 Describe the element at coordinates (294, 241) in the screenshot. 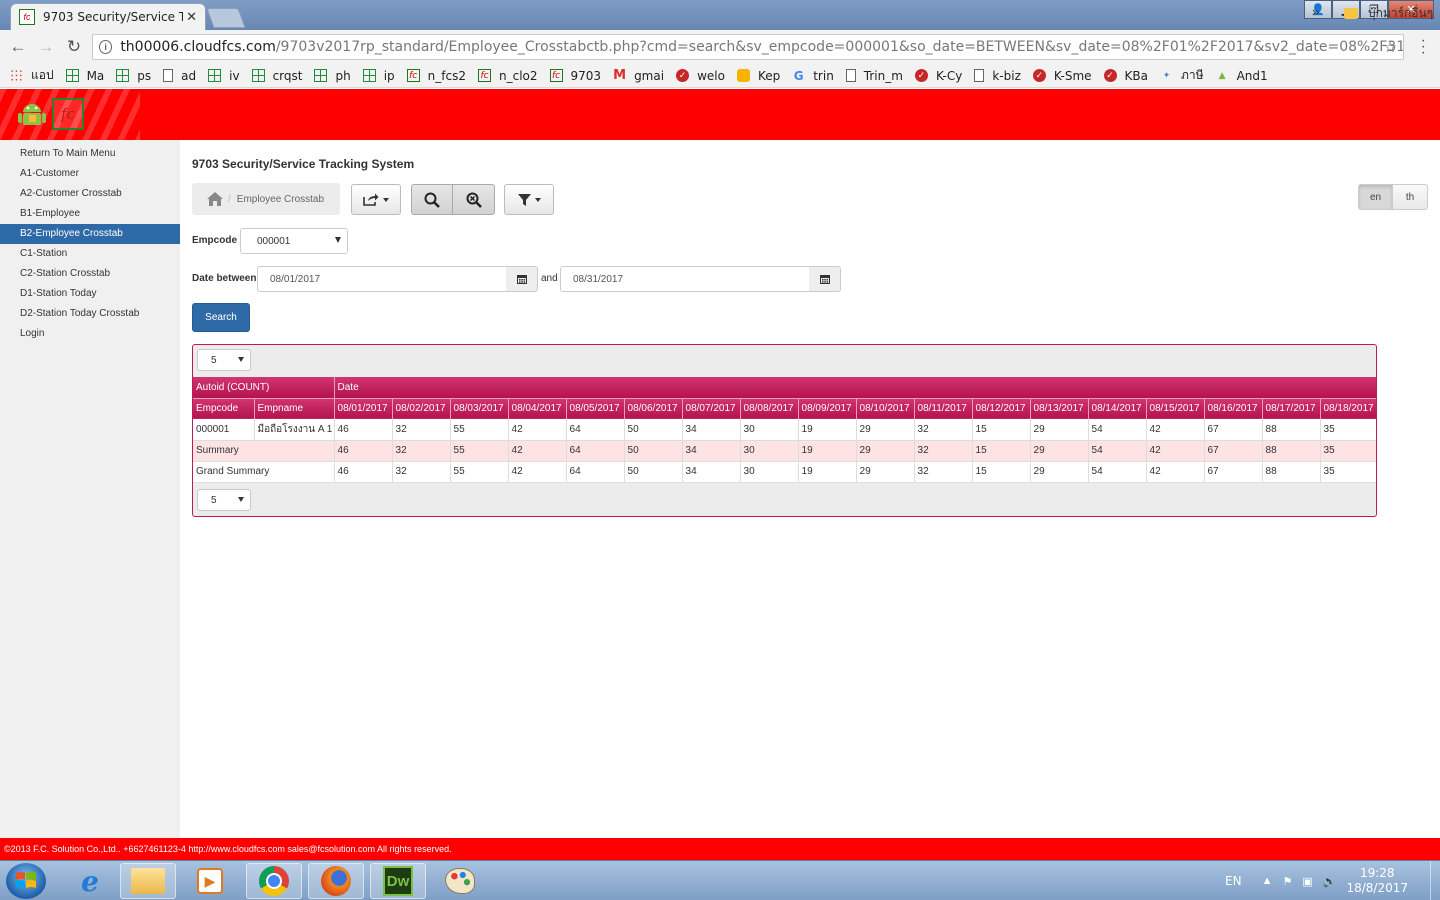

I see `empcode-select: 000001` at that location.